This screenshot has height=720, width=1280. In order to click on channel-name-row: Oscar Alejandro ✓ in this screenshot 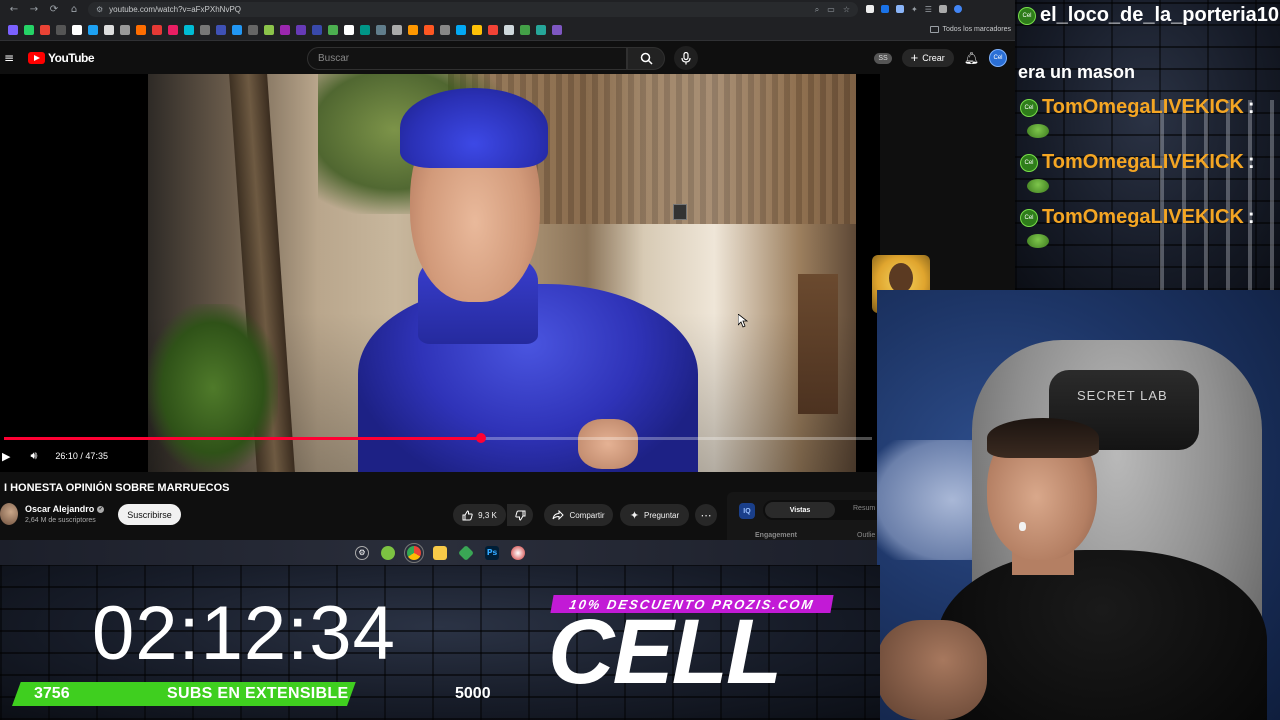, I will do `click(65, 509)`.